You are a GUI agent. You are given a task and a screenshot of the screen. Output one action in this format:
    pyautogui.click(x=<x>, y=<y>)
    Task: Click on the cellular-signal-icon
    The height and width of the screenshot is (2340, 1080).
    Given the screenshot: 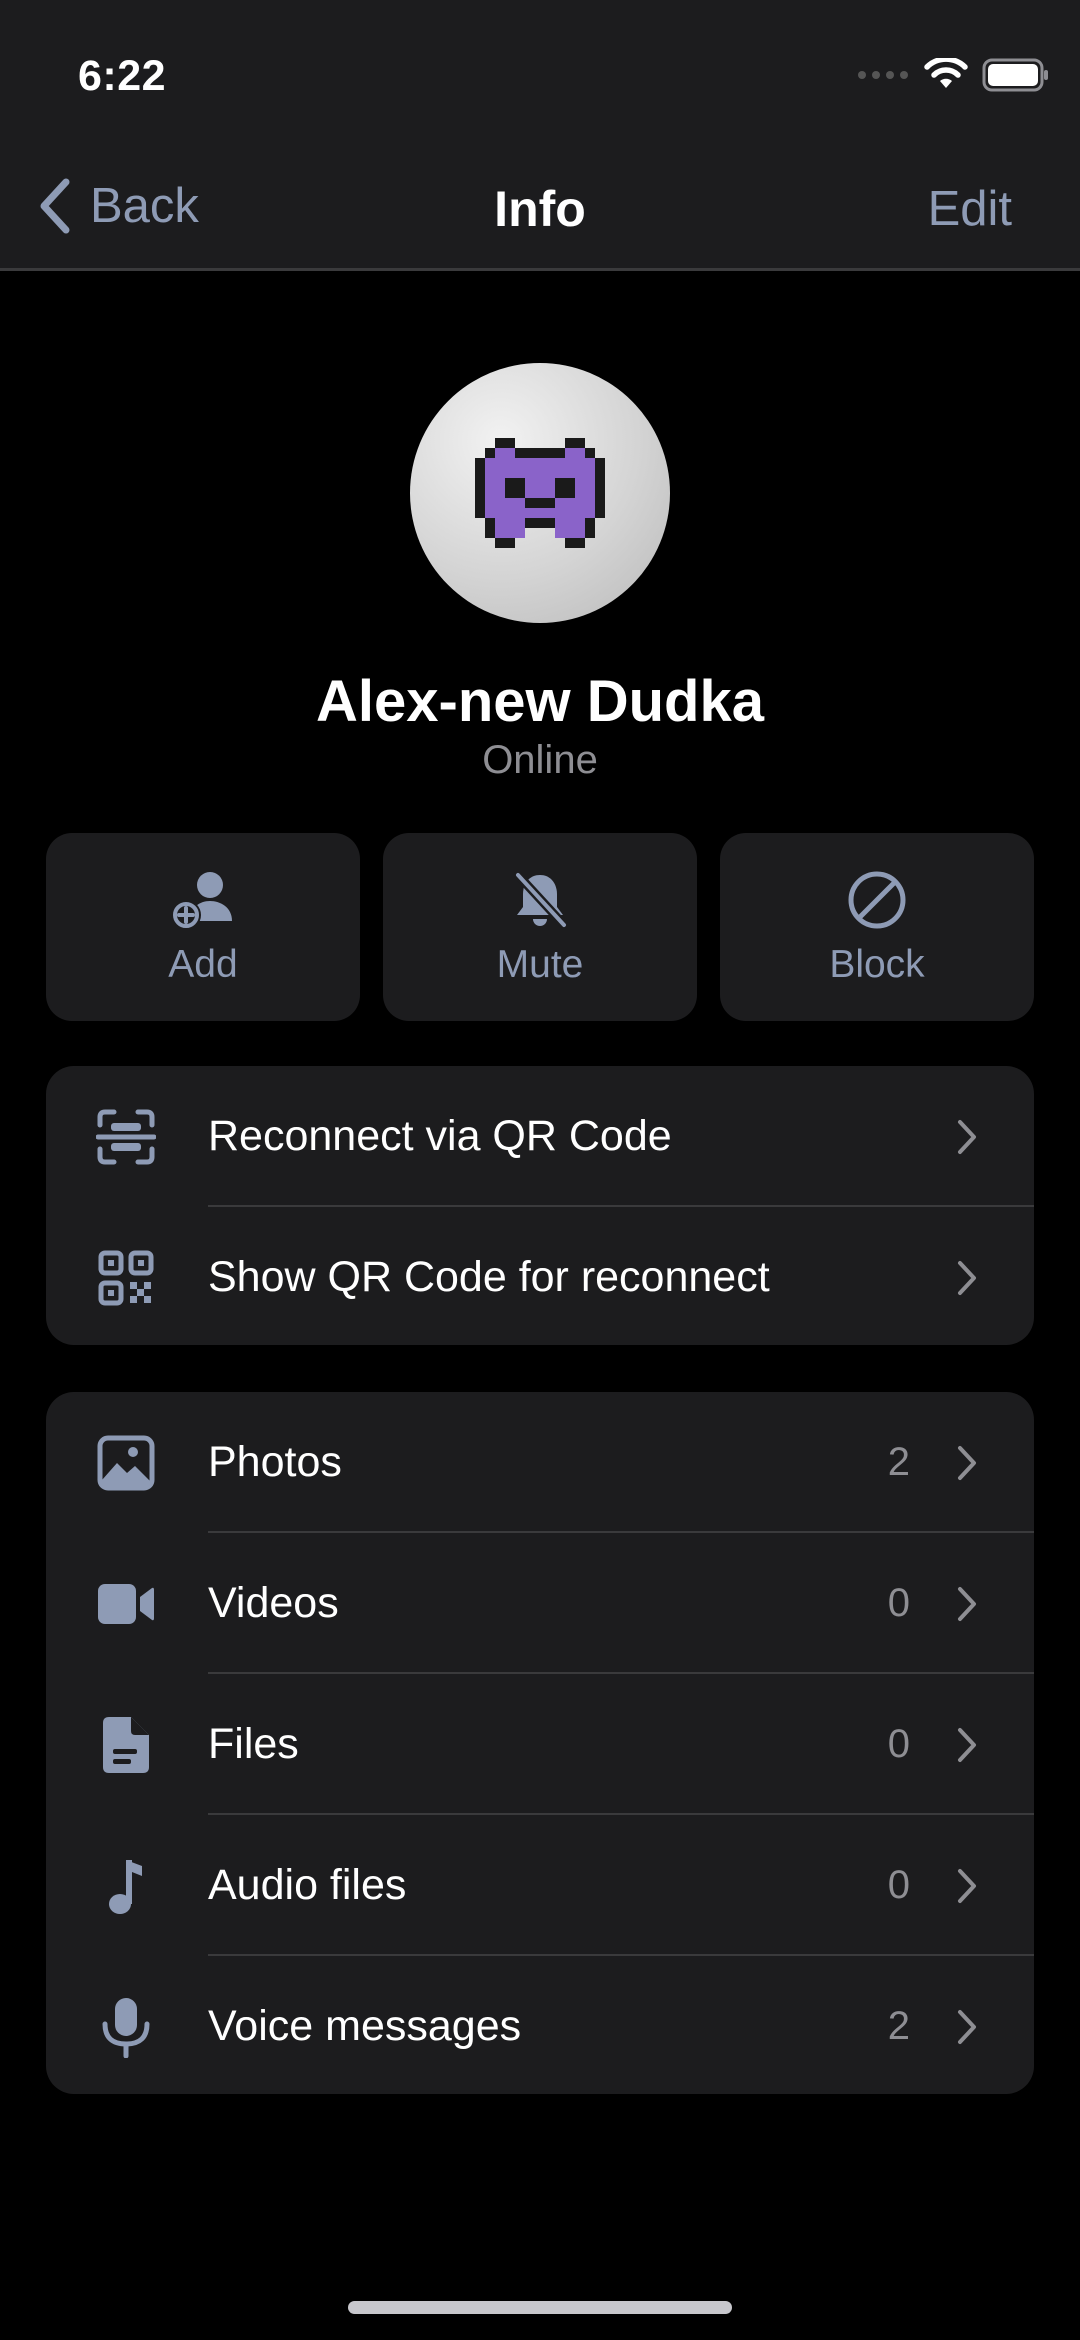 What is the action you would take?
    pyautogui.click(x=883, y=75)
    